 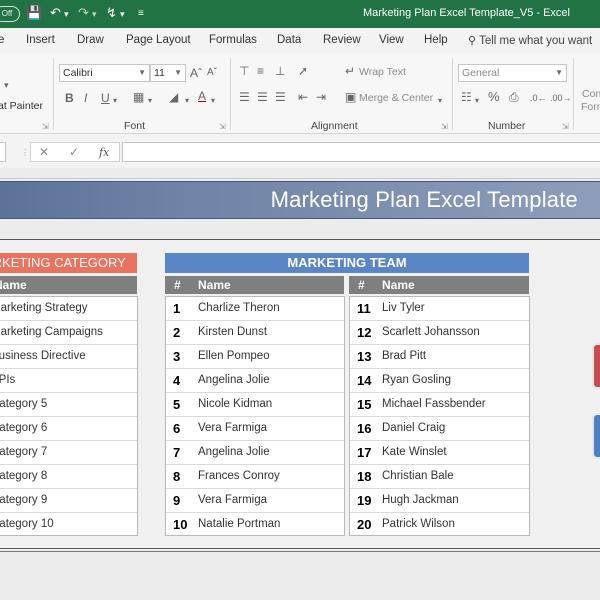 I want to click on team-row: 7 Angelina Jolie, so click(x=255, y=453).